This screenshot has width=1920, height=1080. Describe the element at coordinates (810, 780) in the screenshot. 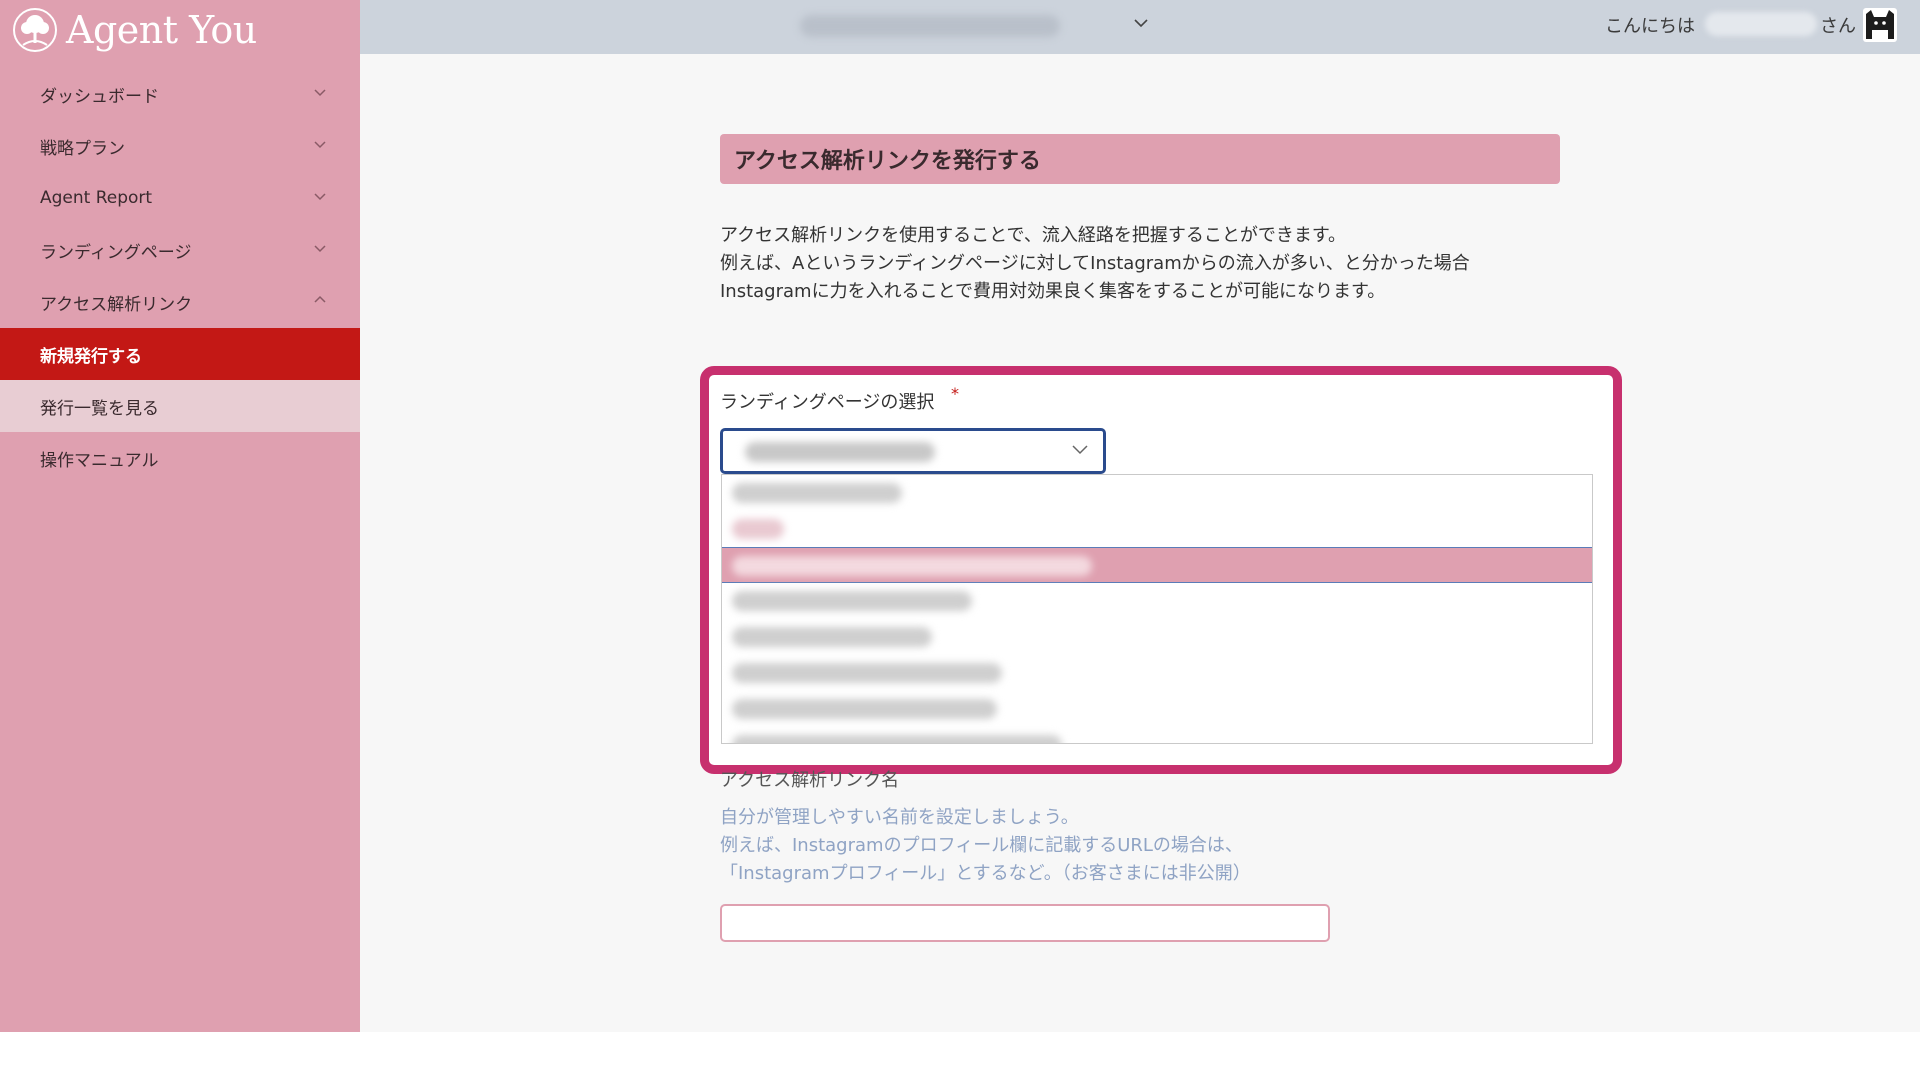

I see `link-name-label: アクセス解析リンク名` at that location.